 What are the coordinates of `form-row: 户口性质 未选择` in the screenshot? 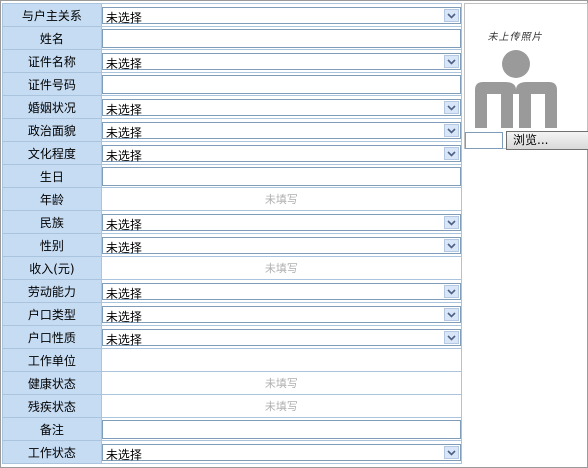 It's located at (232, 337).